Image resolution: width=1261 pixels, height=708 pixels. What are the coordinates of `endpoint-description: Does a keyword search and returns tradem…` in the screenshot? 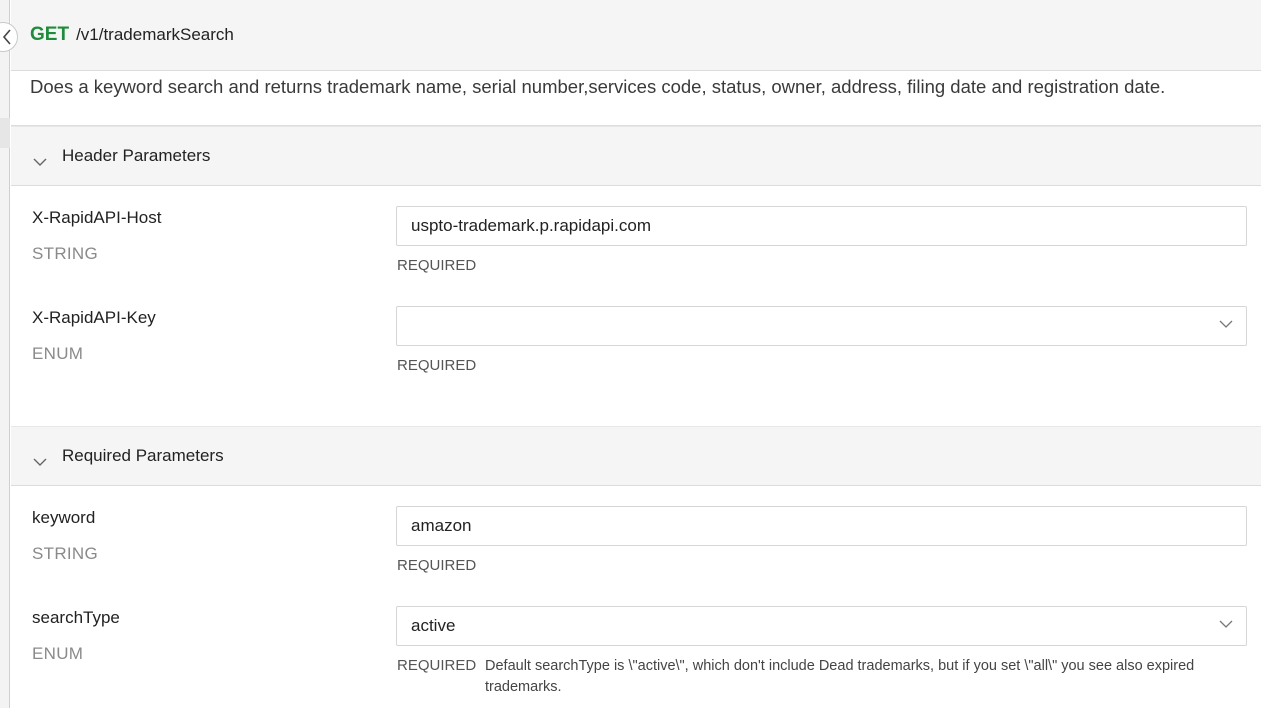 It's located at (636, 98).